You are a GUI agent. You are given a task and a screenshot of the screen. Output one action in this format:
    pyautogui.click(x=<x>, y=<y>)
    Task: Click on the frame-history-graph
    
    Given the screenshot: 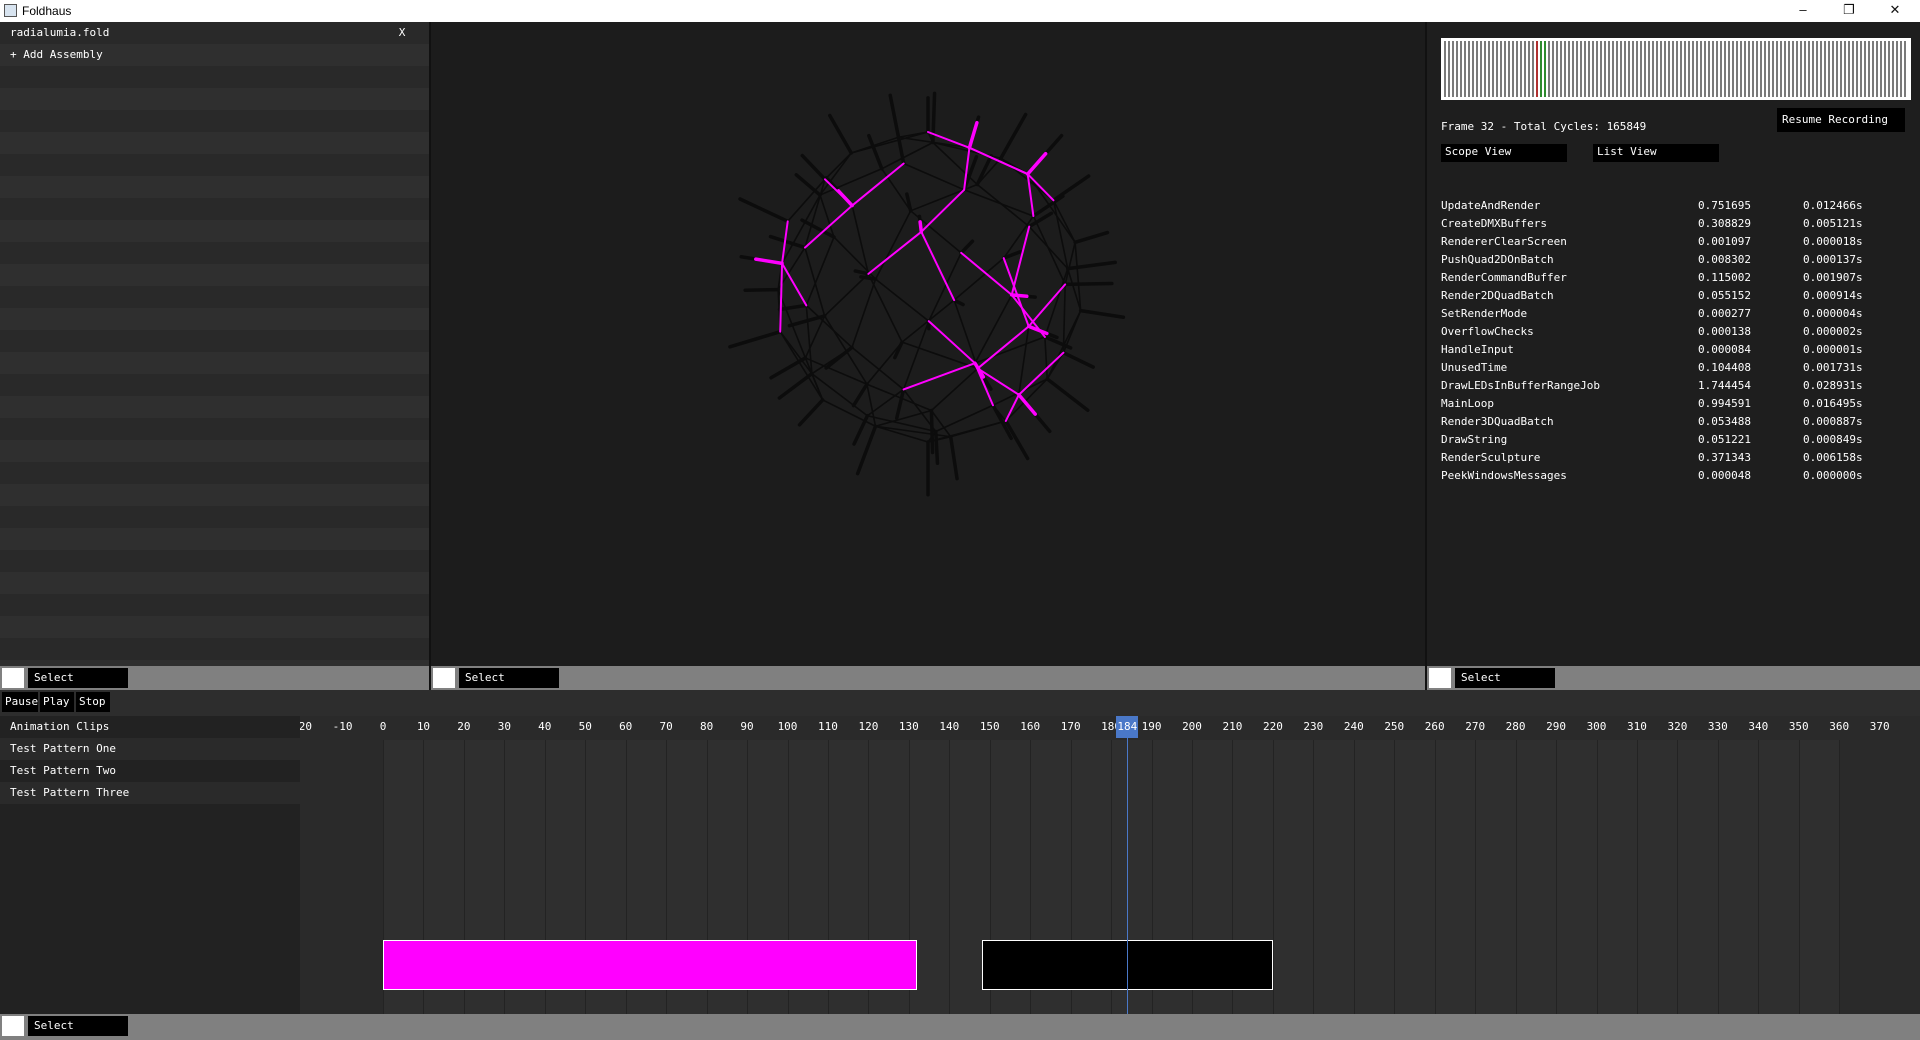 What is the action you would take?
    pyautogui.click(x=1676, y=69)
    